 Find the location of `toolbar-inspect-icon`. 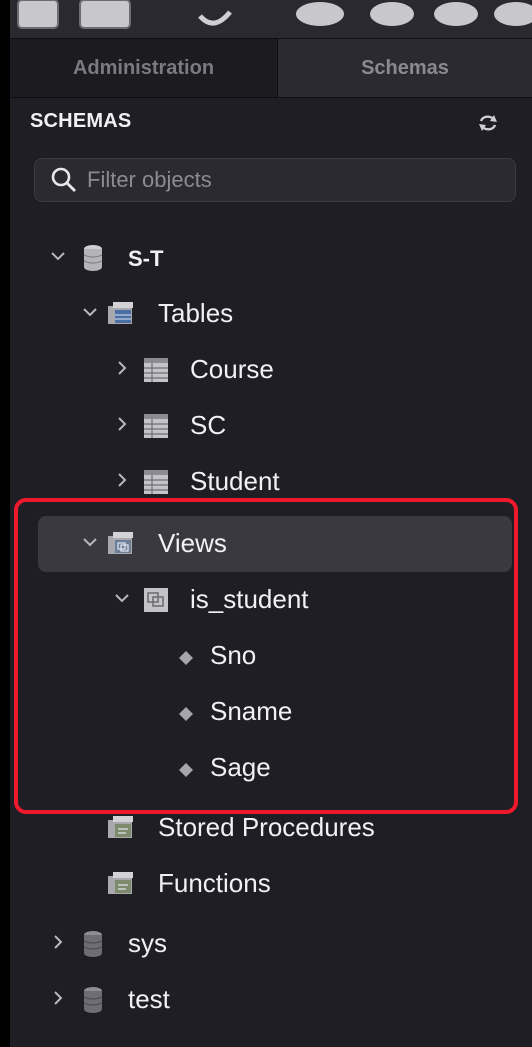

toolbar-inspect-icon is located at coordinates (215, 18).